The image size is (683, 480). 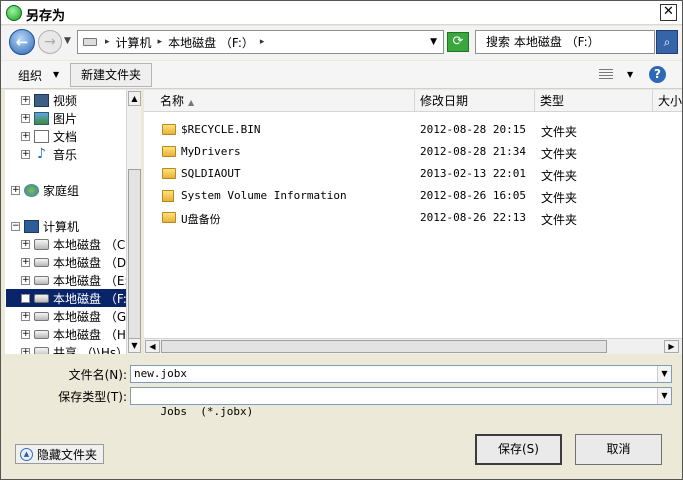 I want to click on tree-item-documents: + 文档, so click(x=49, y=136).